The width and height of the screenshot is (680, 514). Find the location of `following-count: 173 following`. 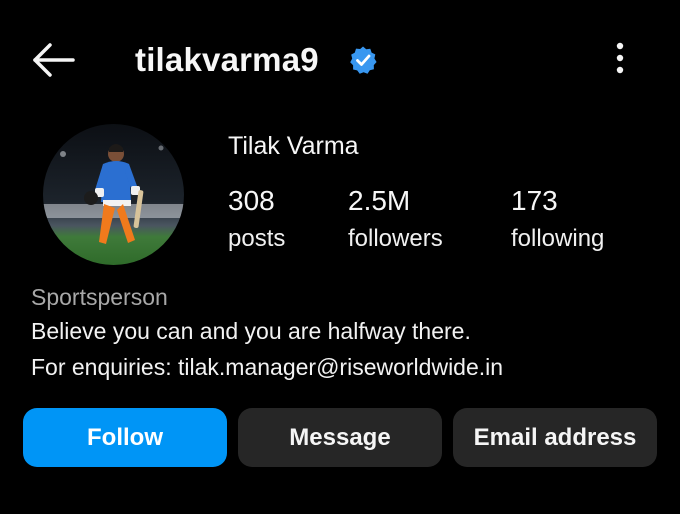

following-count: 173 following is located at coordinates (557, 220).